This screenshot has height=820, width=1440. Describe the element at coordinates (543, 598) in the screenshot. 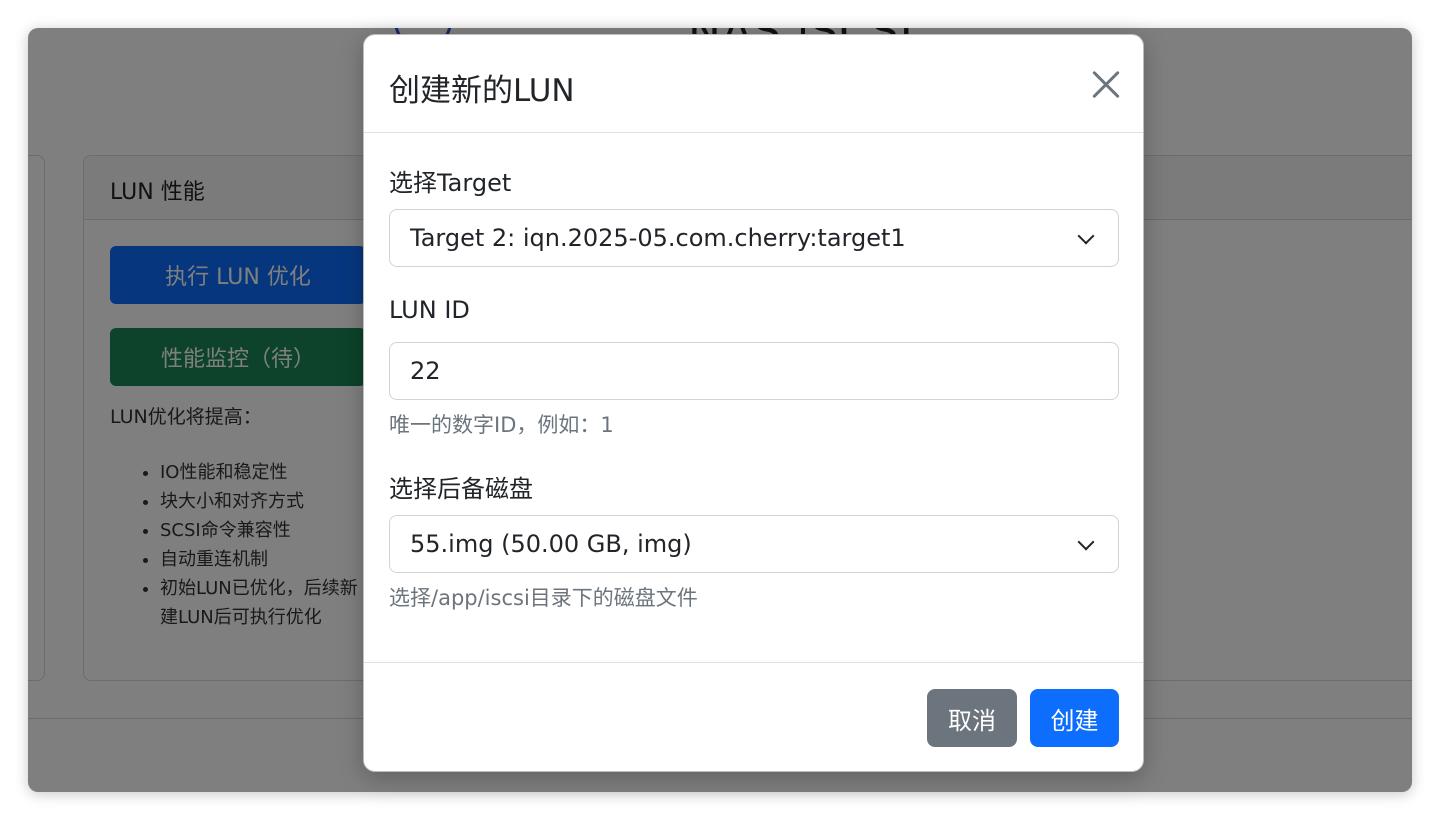

I see `disk-help: 选择/app/iscsi目录下的磁盘文件` at that location.